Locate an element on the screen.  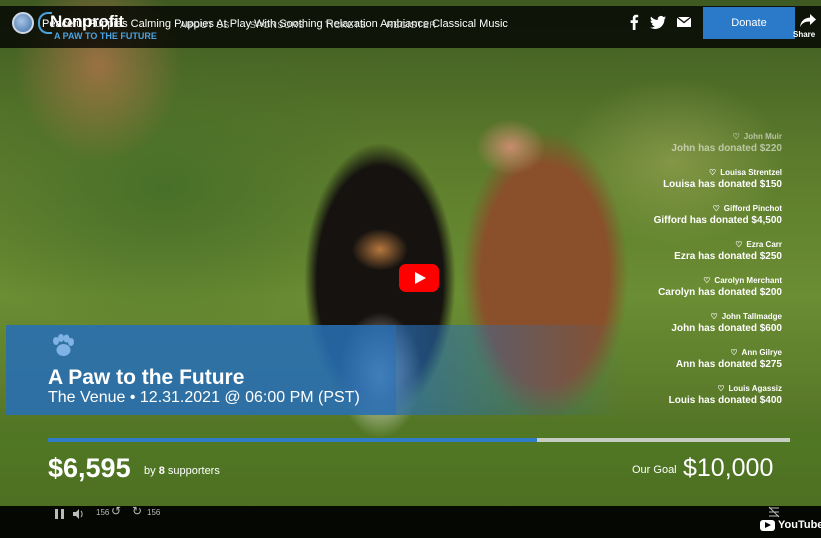
fundraising-progress-bar is located at coordinates (419, 440).